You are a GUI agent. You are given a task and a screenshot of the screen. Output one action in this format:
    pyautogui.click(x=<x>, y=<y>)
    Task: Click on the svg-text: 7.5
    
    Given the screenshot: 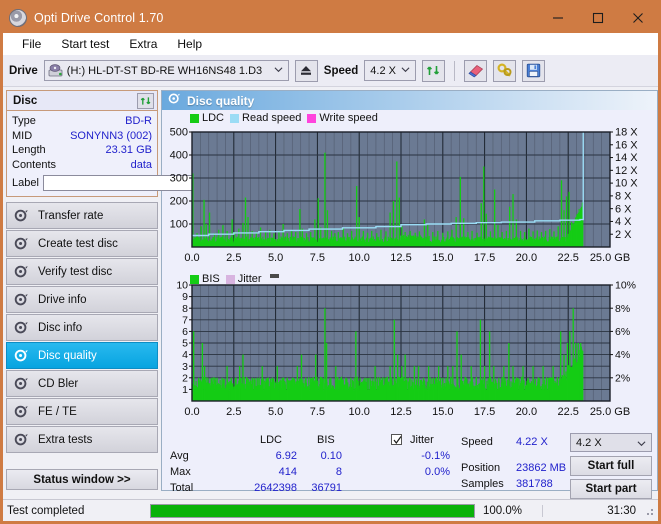 What is the action you would take?
    pyautogui.click(x=317, y=412)
    